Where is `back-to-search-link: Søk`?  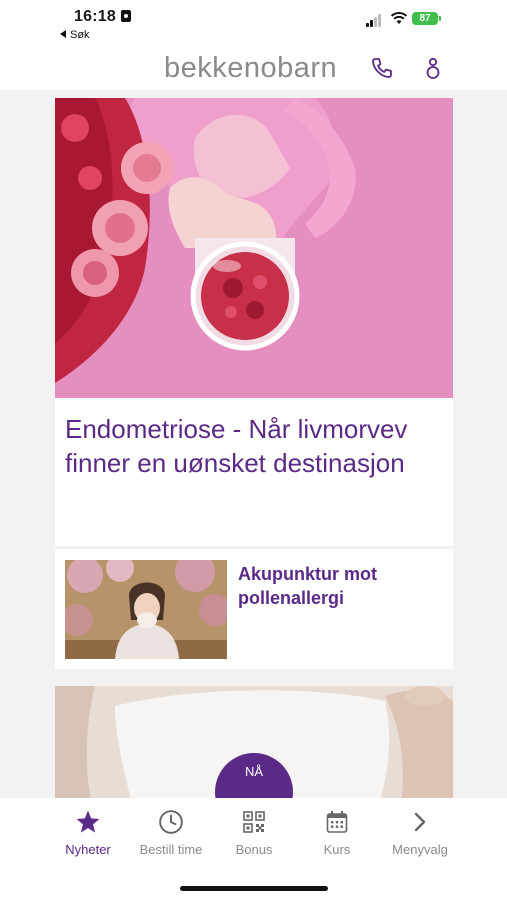
back-to-search-link: Søk is located at coordinates (75, 35).